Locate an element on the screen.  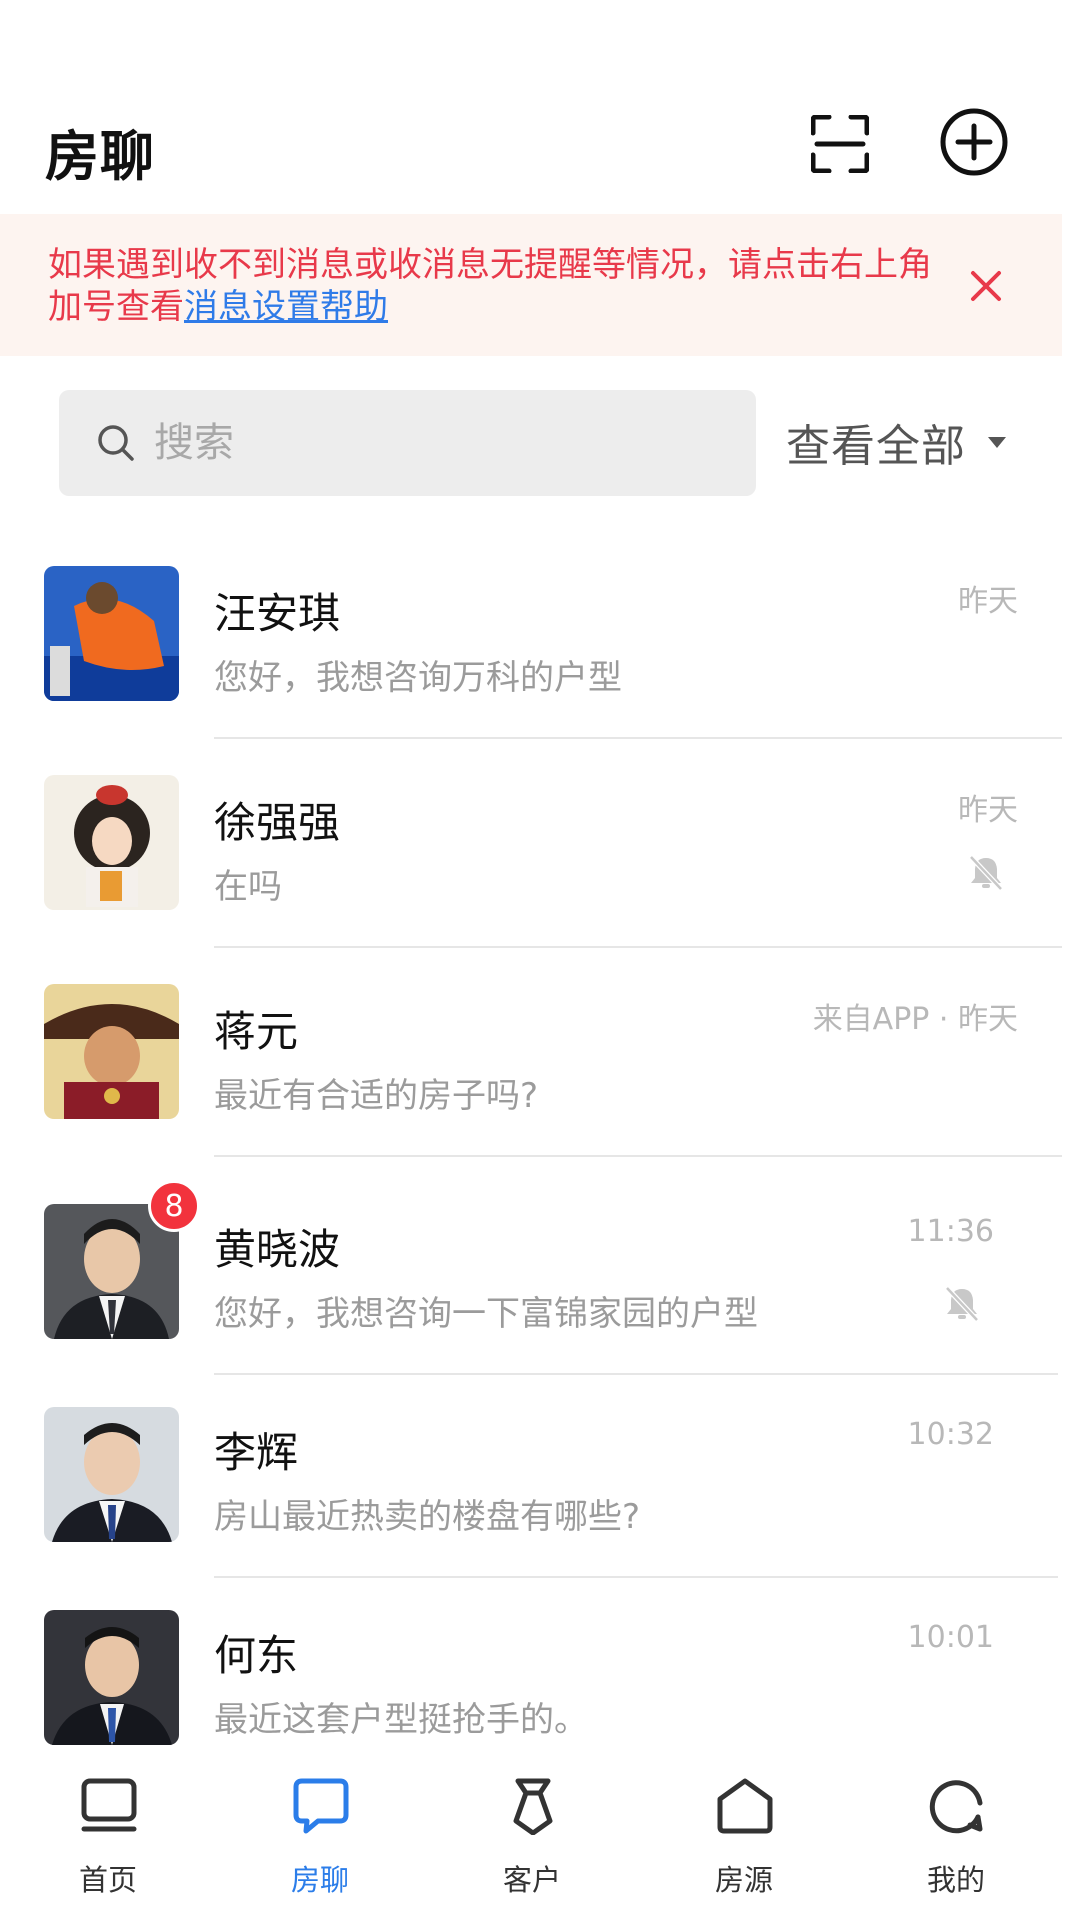
chat-item: 李辉 房山最近热卖的楼盘有哪些? 10:32 is located at coordinates (540, 1503).